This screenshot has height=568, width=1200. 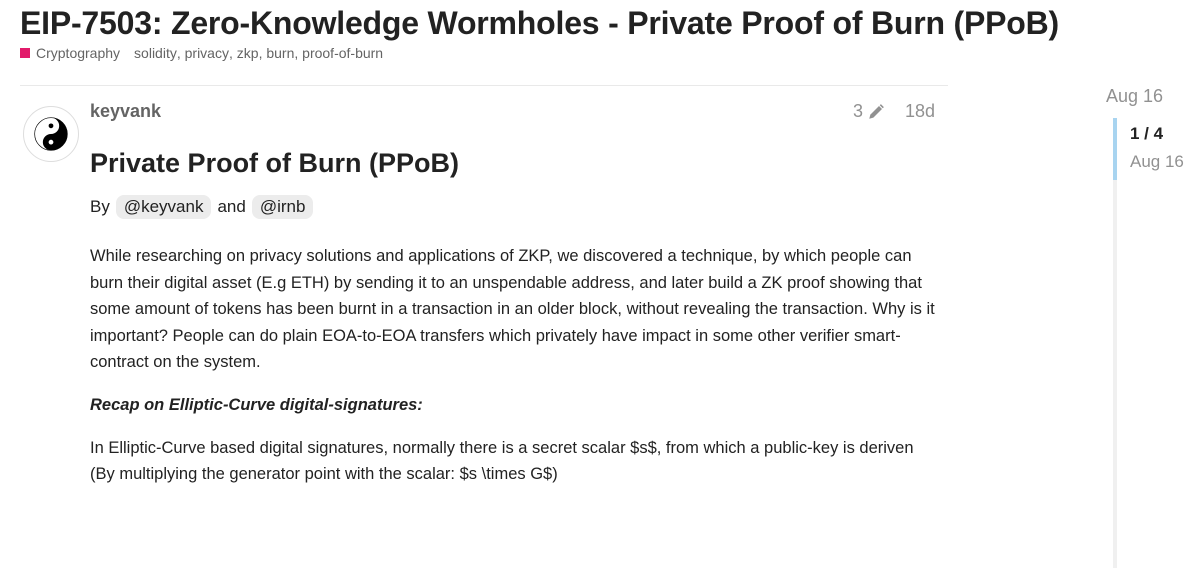 What do you see at coordinates (282, 207) in the screenshot?
I see `mention-irnb: @irnb` at bounding box center [282, 207].